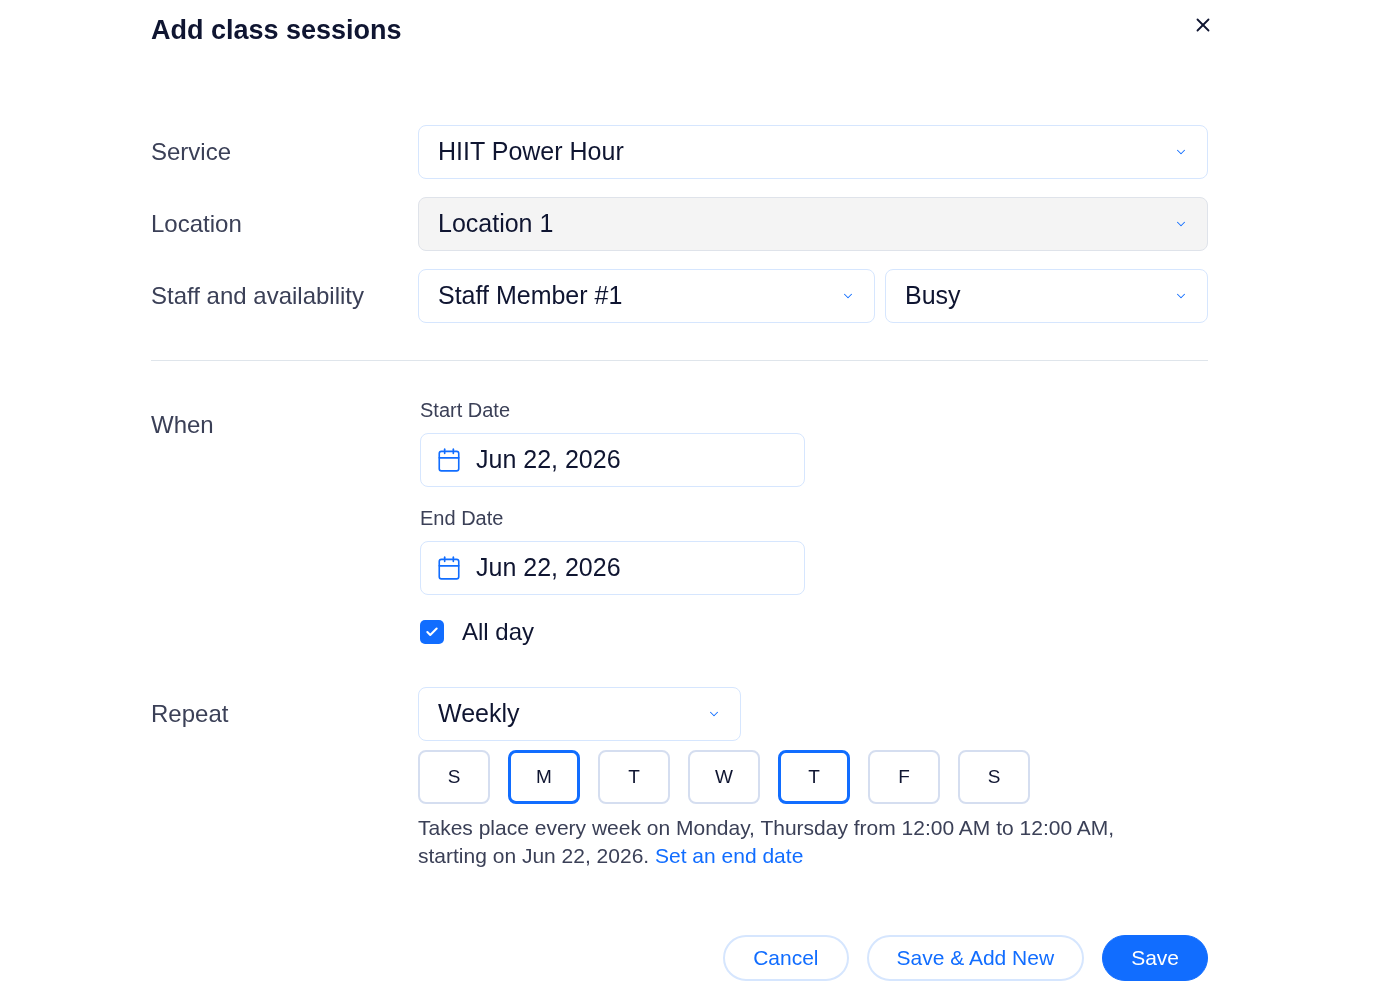 This screenshot has width=1398, height=1000. What do you see at coordinates (1155, 958) in the screenshot?
I see `save-button: Save` at bounding box center [1155, 958].